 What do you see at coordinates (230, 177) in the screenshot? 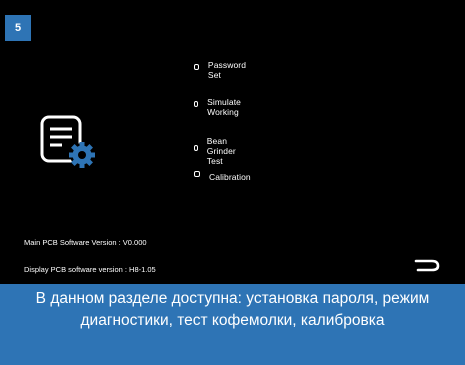
I see `menu-item-label: Calibration` at bounding box center [230, 177].